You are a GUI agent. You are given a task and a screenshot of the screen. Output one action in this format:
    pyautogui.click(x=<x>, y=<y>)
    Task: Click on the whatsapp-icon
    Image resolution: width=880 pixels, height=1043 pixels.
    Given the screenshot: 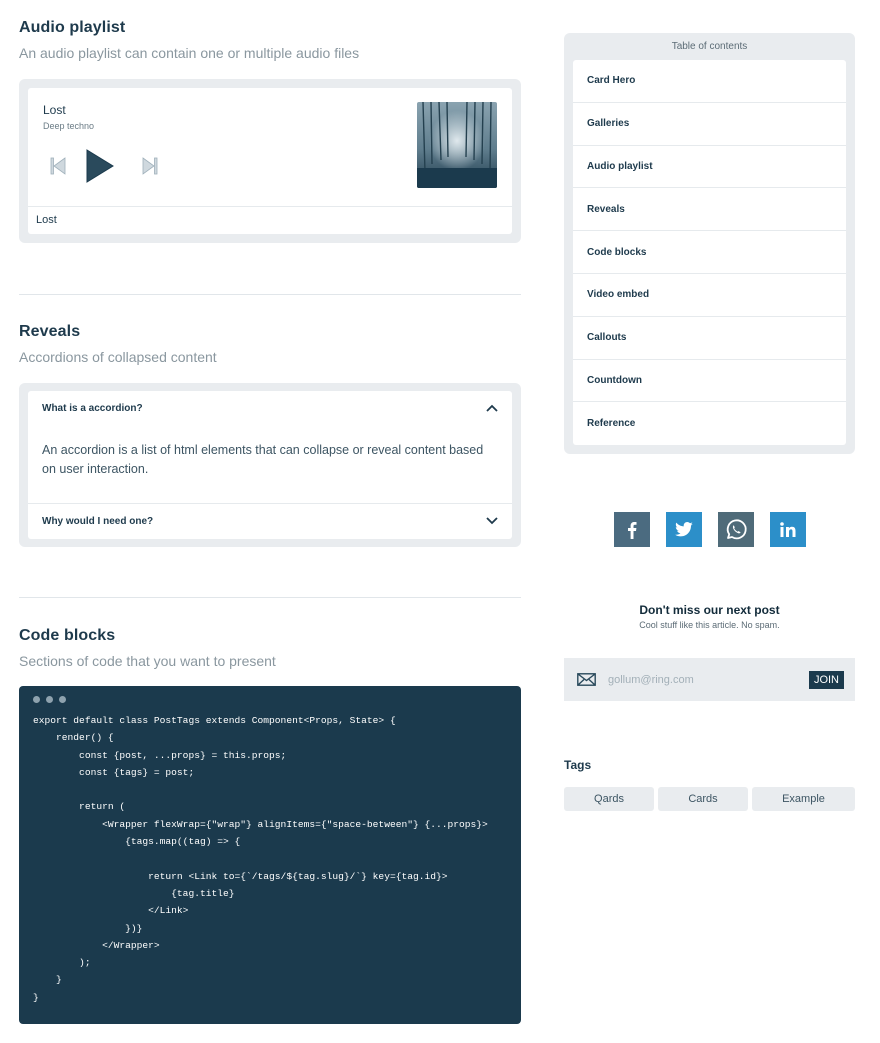 What is the action you would take?
    pyautogui.click(x=736, y=528)
    